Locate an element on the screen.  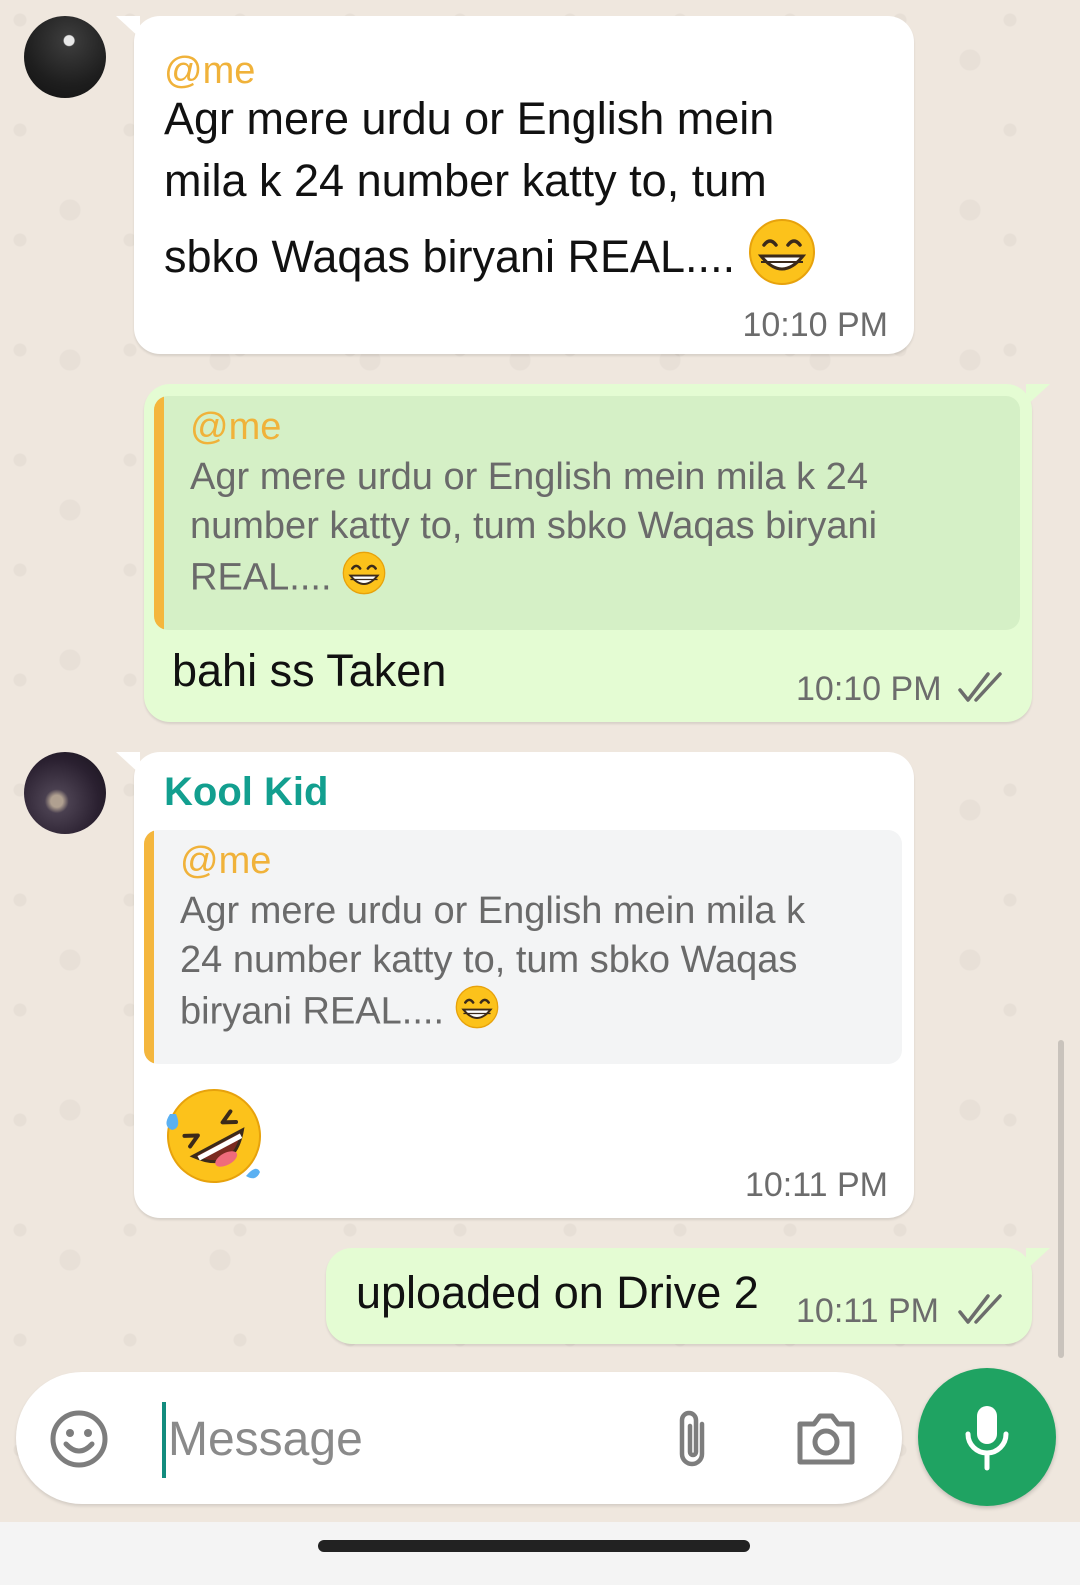
sender-name: Kool Kid is located at coordinates (246, 792).